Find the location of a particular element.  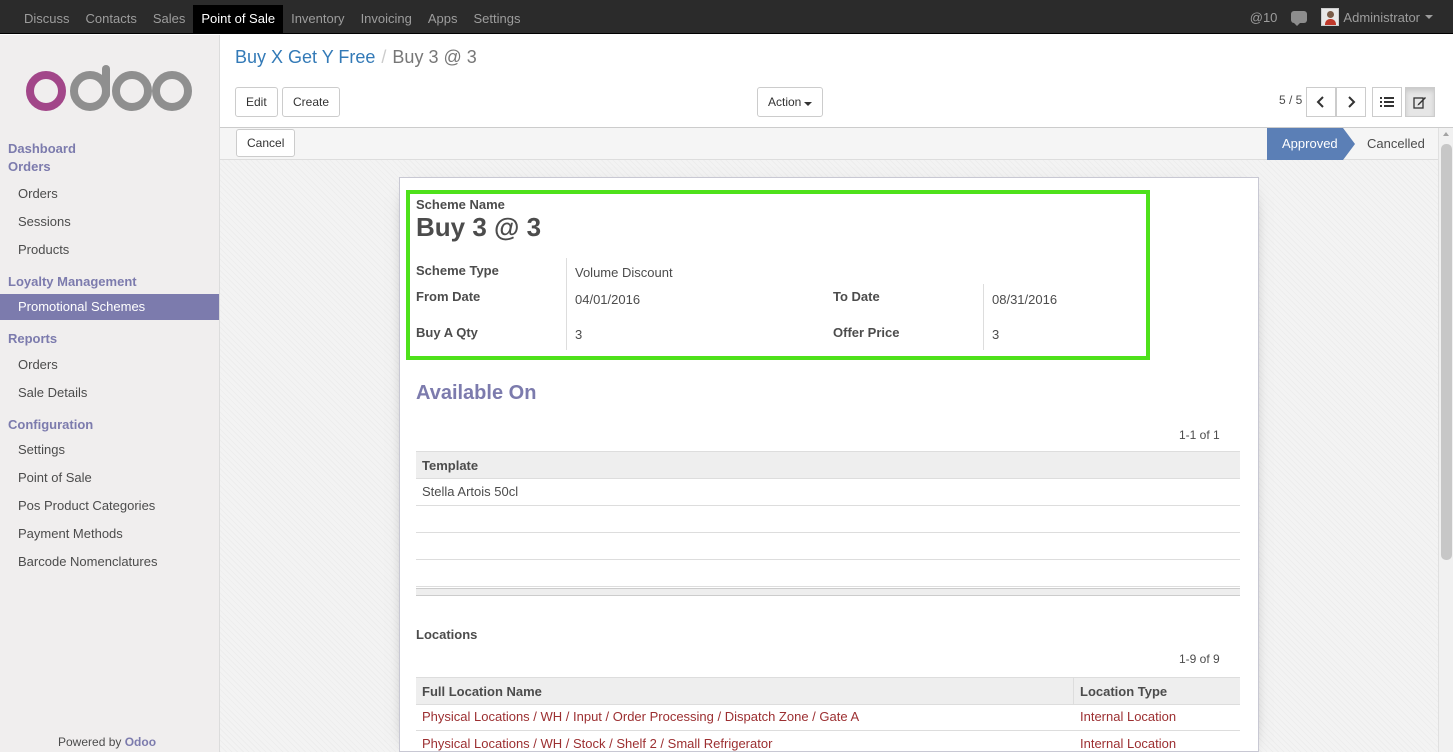

pager-previous-button is located at coordinates (1321, 102).